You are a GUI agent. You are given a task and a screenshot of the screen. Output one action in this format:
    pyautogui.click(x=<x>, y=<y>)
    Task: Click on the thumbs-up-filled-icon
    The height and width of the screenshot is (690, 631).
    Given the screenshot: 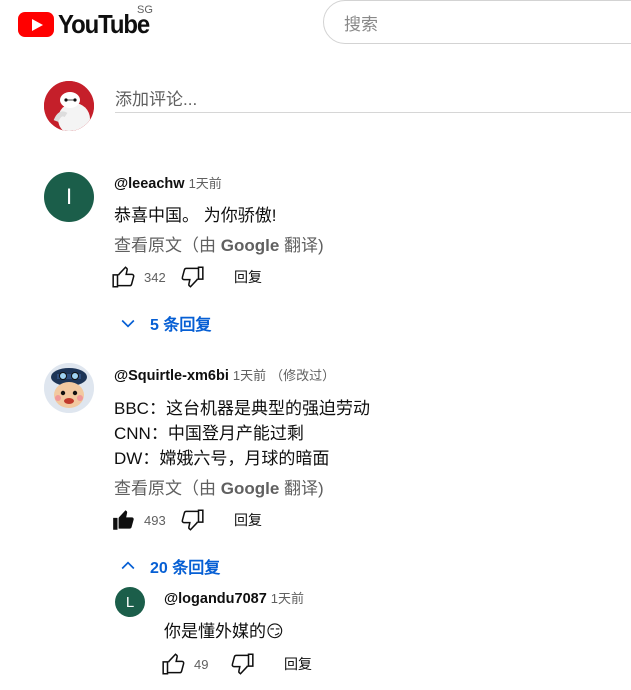 What is the action you would take?
    pyautogui.click(x=123, y=520)
    